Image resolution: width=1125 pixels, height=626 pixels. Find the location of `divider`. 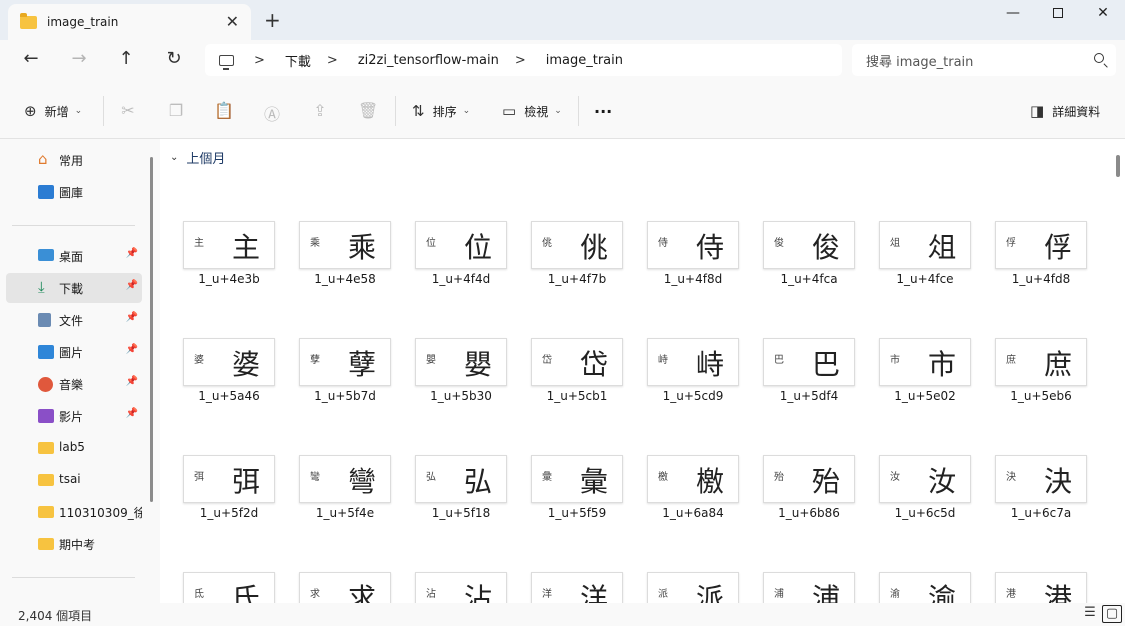

divider is located at coordinates (103, 111).